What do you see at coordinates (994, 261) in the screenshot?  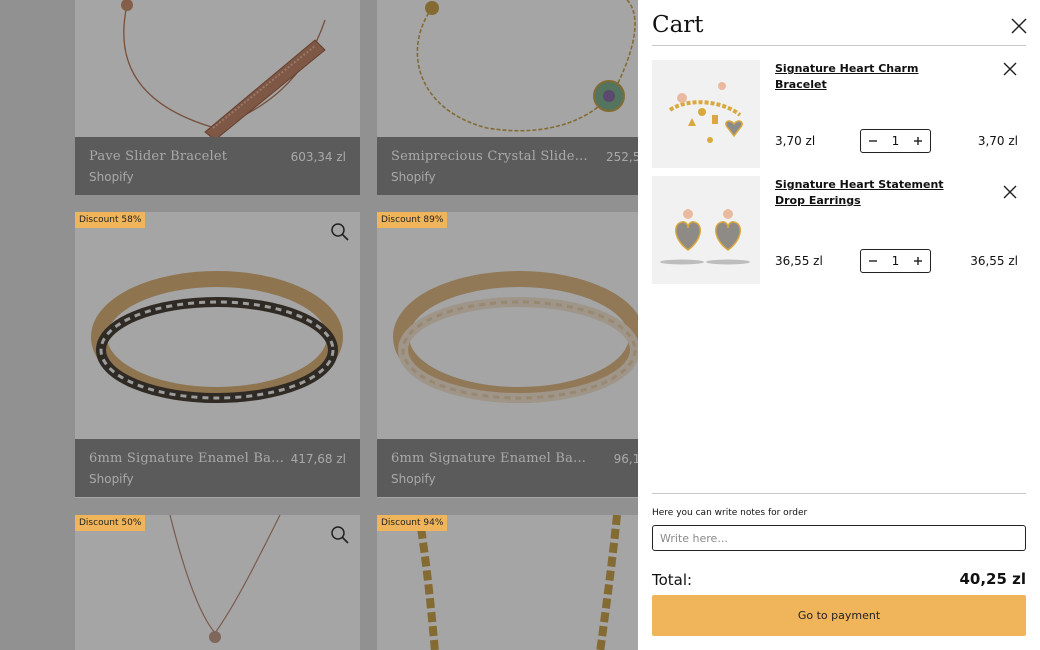 I see `cart-item-line-total: 36,55 zl` at bounding box center [994, 261].